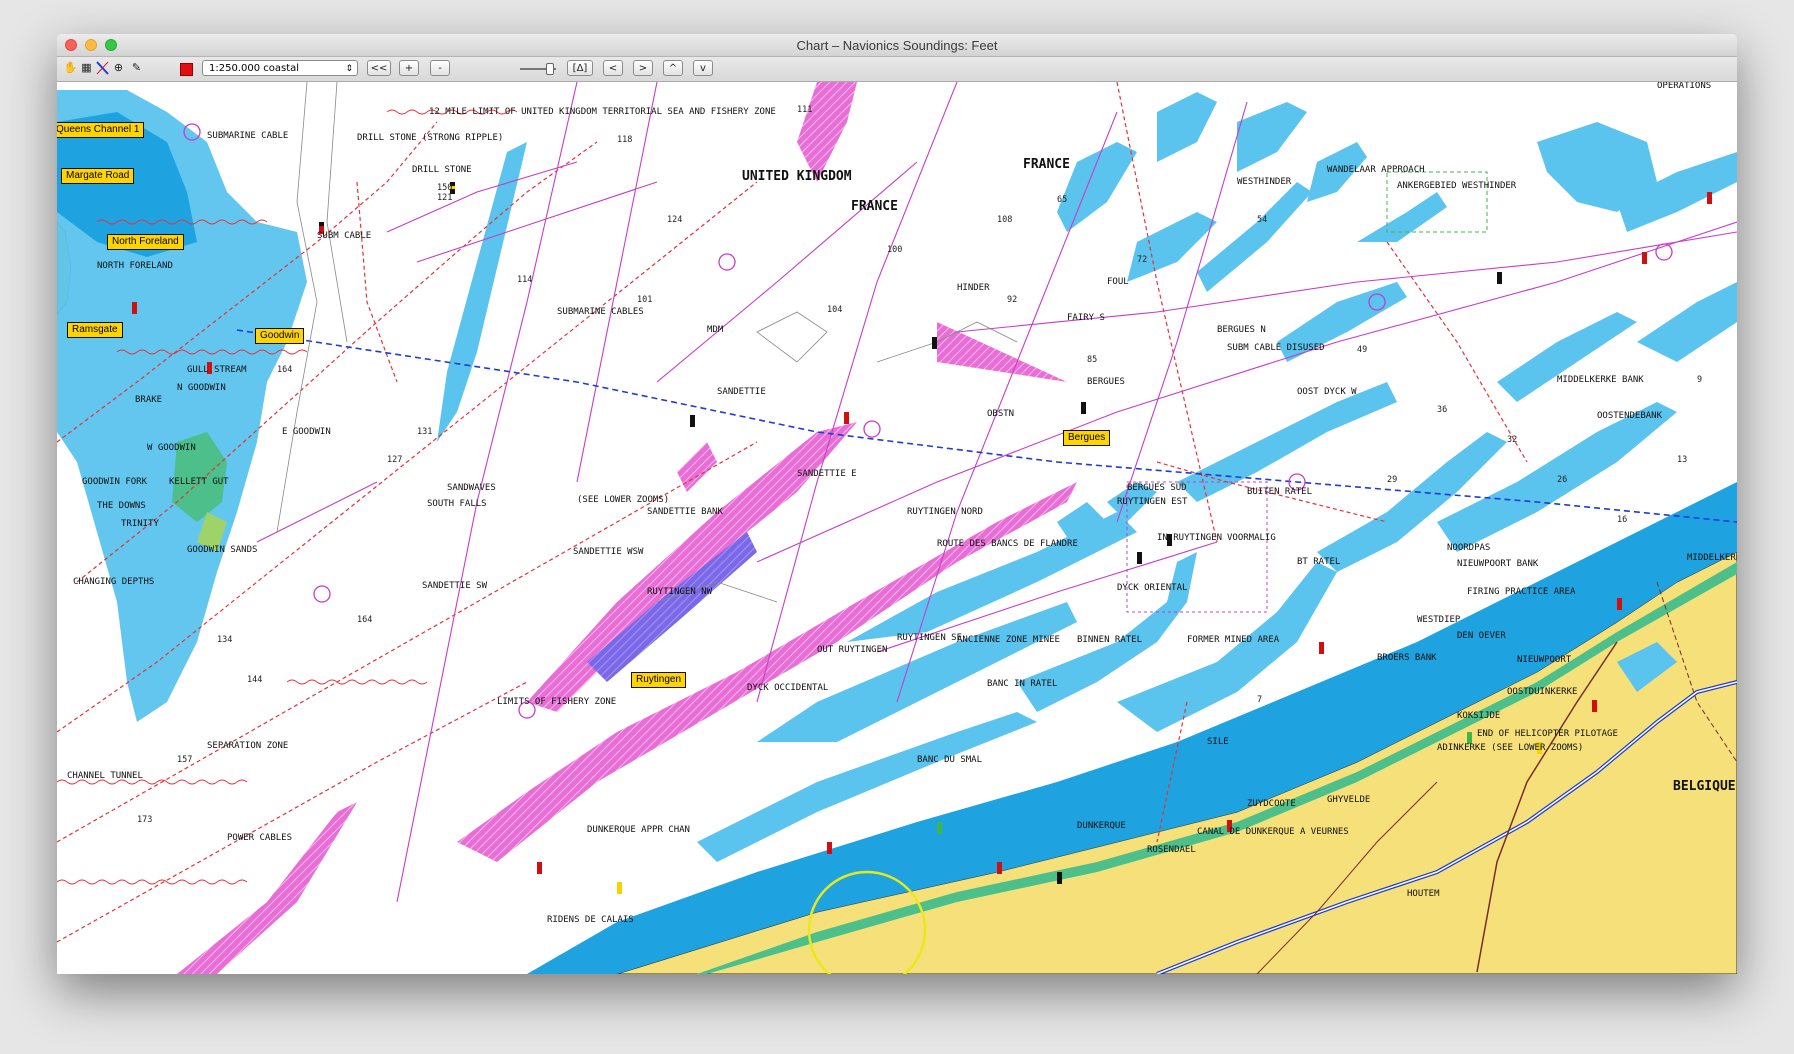 The height and width of the screenshot is (1054, 1794). Describe the element at coordinates (140, 524) in the screenshot. I see `chart-label: TRINITY` at that location.